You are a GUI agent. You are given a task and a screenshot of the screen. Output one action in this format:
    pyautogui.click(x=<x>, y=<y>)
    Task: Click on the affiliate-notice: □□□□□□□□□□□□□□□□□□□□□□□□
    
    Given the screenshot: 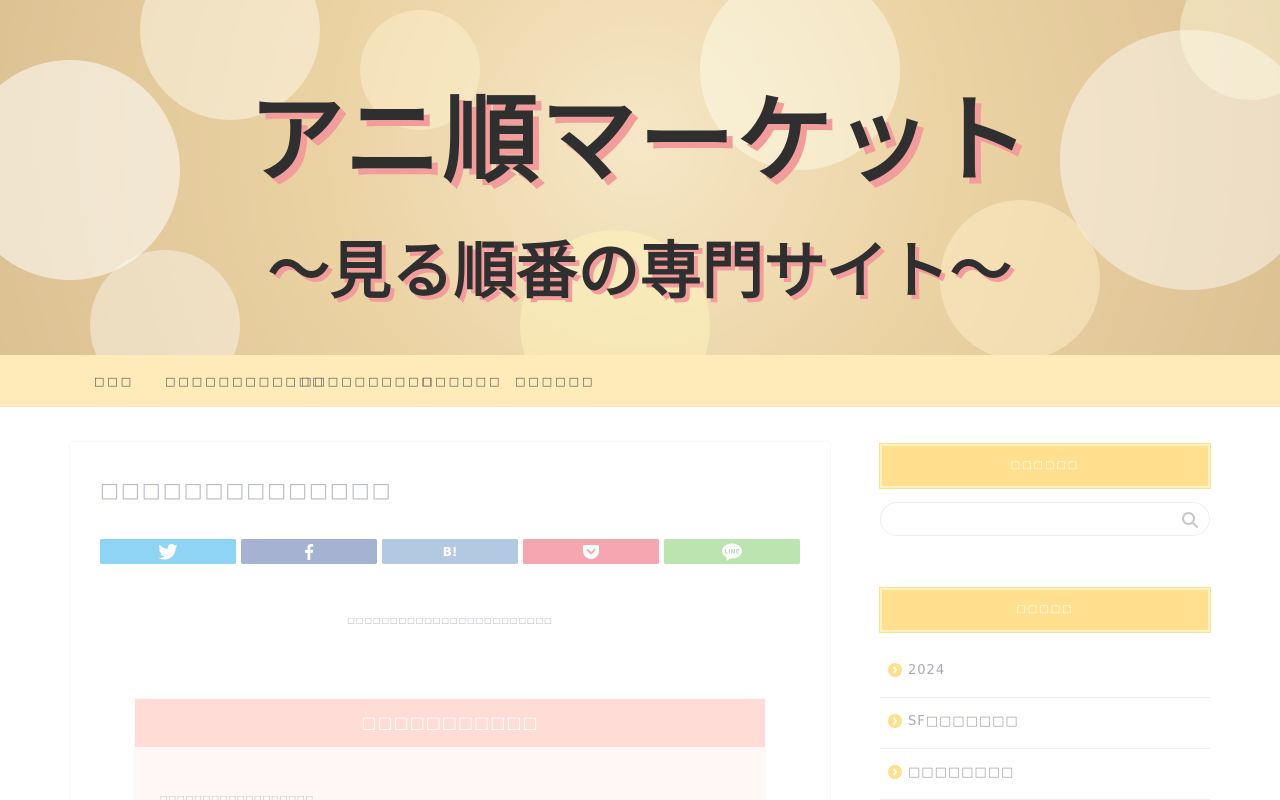 What is the action you would take?
    pyautogui.click(x=450, y=620)
    